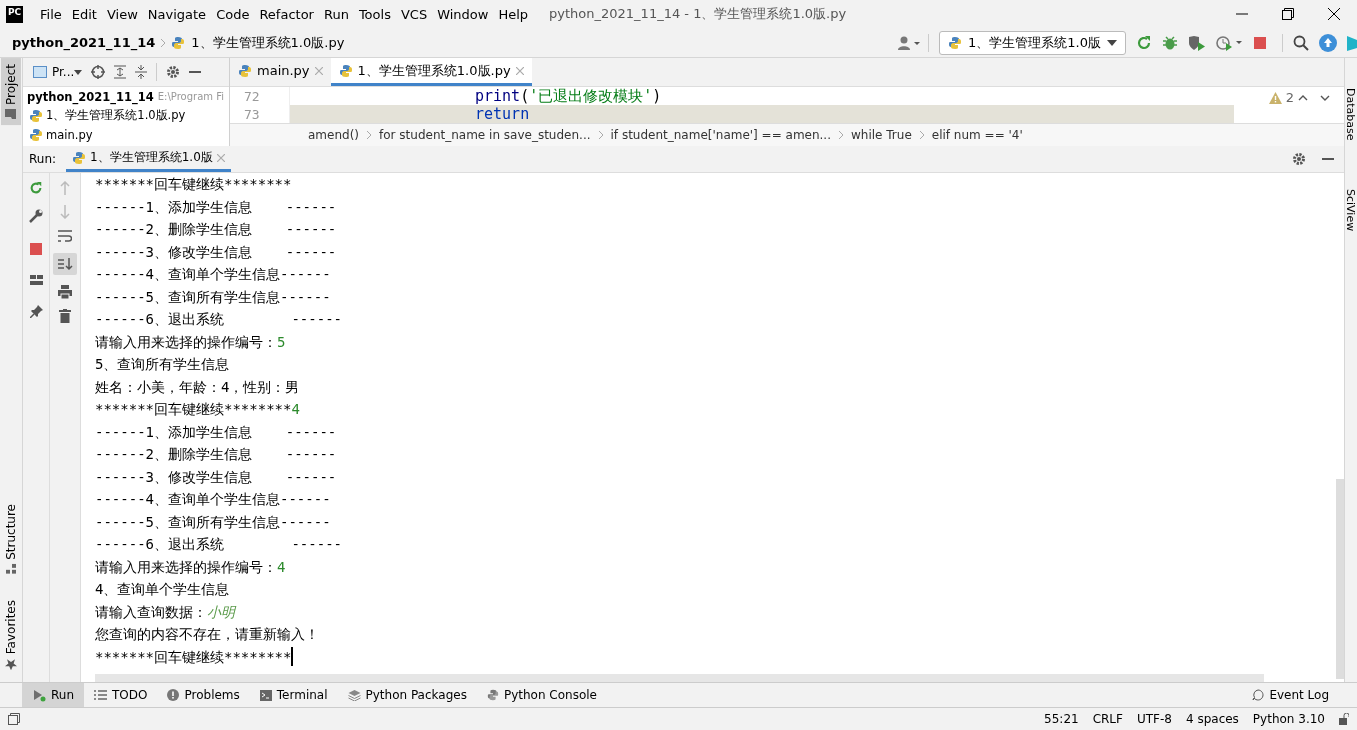  Describe the element at coordinates (1212, 719) in the screenshot. I see `status-item: 4 spaces` at that location.